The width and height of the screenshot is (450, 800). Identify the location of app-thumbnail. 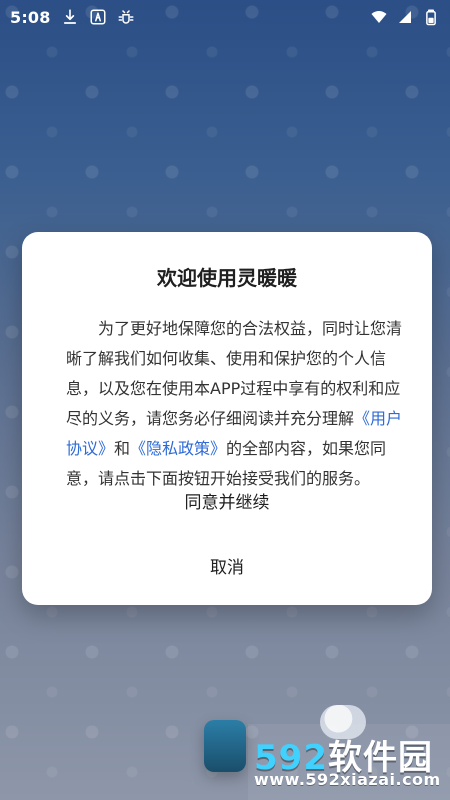
(225, 746).